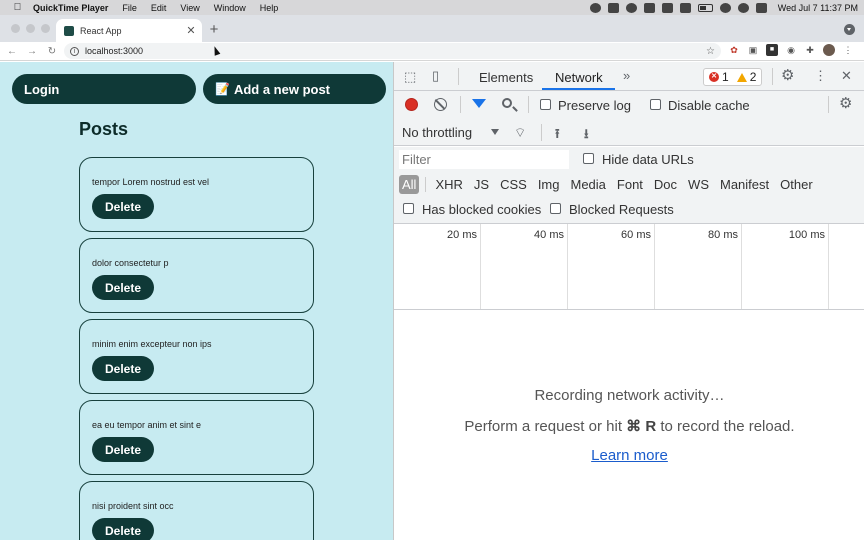  What do you see at coordinates (667, 7) in the screenshot?
I see `font-icon` at bounding box center [667, 7].